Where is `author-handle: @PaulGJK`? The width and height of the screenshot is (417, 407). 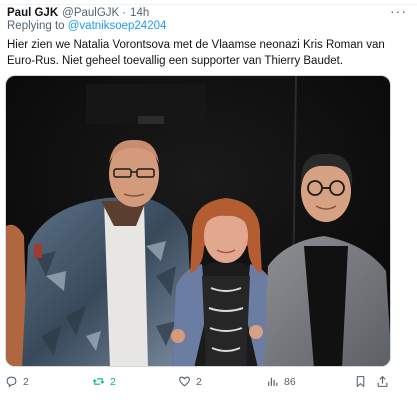 author-handle: @PaulGJK is located at coordinates (90, 13).